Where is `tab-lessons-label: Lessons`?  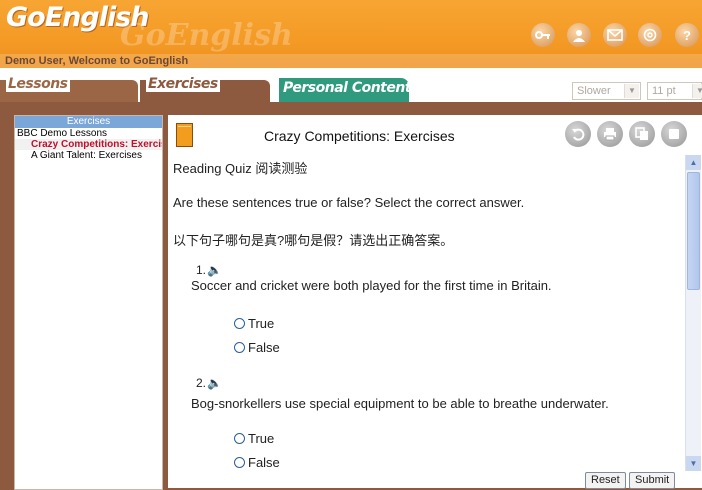 tab-lessons-label: Lessons is located at coordinates (38, 84).